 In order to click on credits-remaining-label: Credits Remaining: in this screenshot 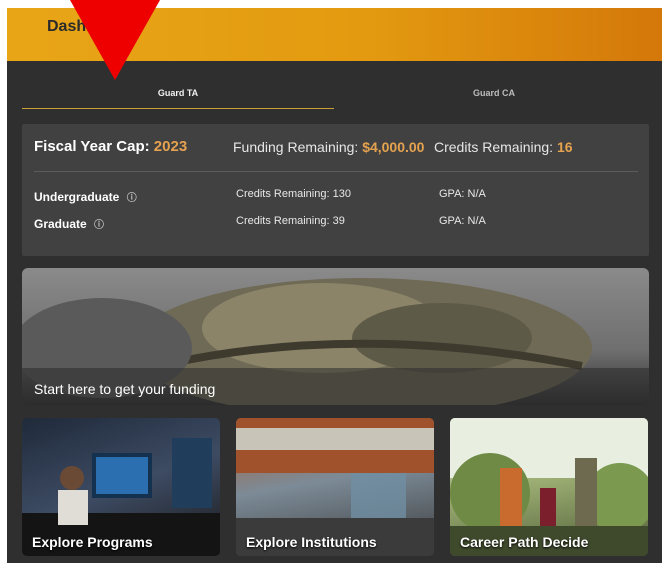, I will do `click(494, 147)`.